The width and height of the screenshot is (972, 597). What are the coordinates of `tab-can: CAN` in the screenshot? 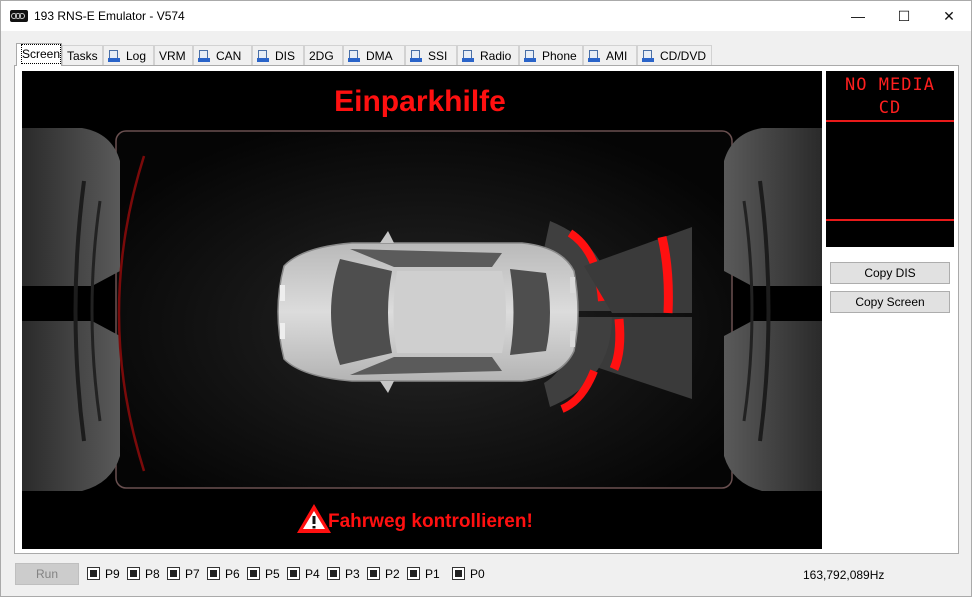 It's located at (222, 55).